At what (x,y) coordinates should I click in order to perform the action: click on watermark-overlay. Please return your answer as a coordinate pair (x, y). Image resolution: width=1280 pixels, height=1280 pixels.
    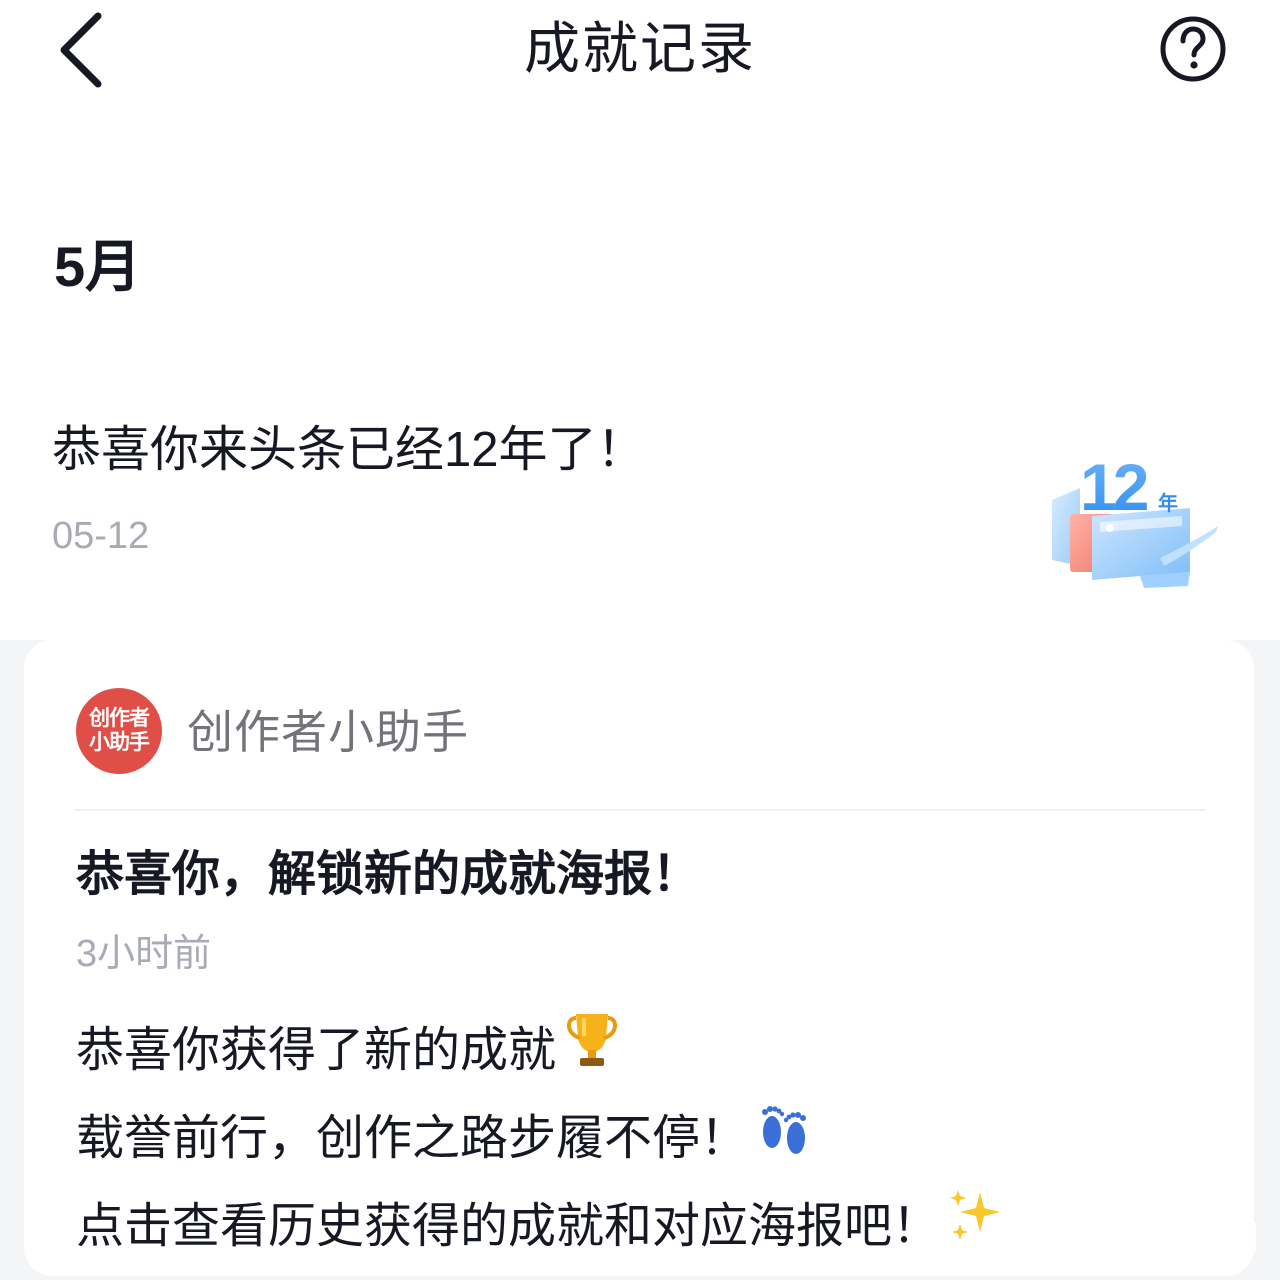
    Looking at the image, I should click on (1173, 1237).